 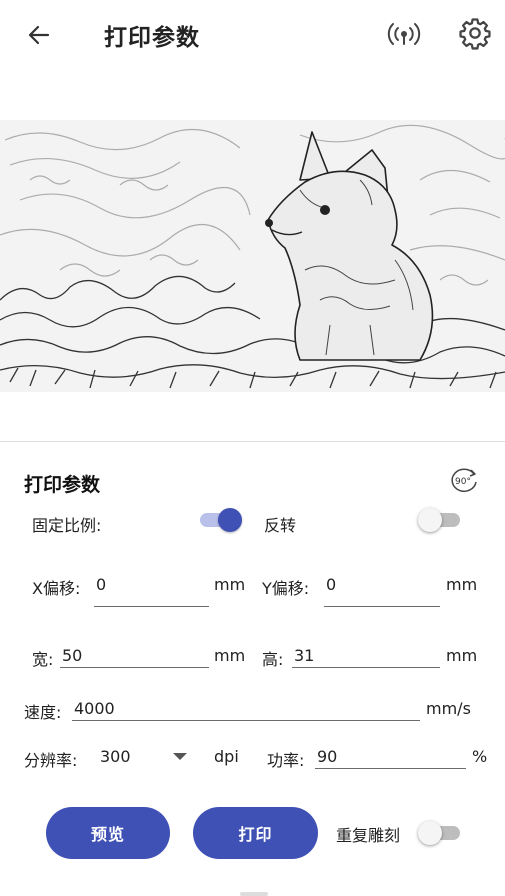 I want to click on repeat-engrave-switch, so click(x=441, y=833).